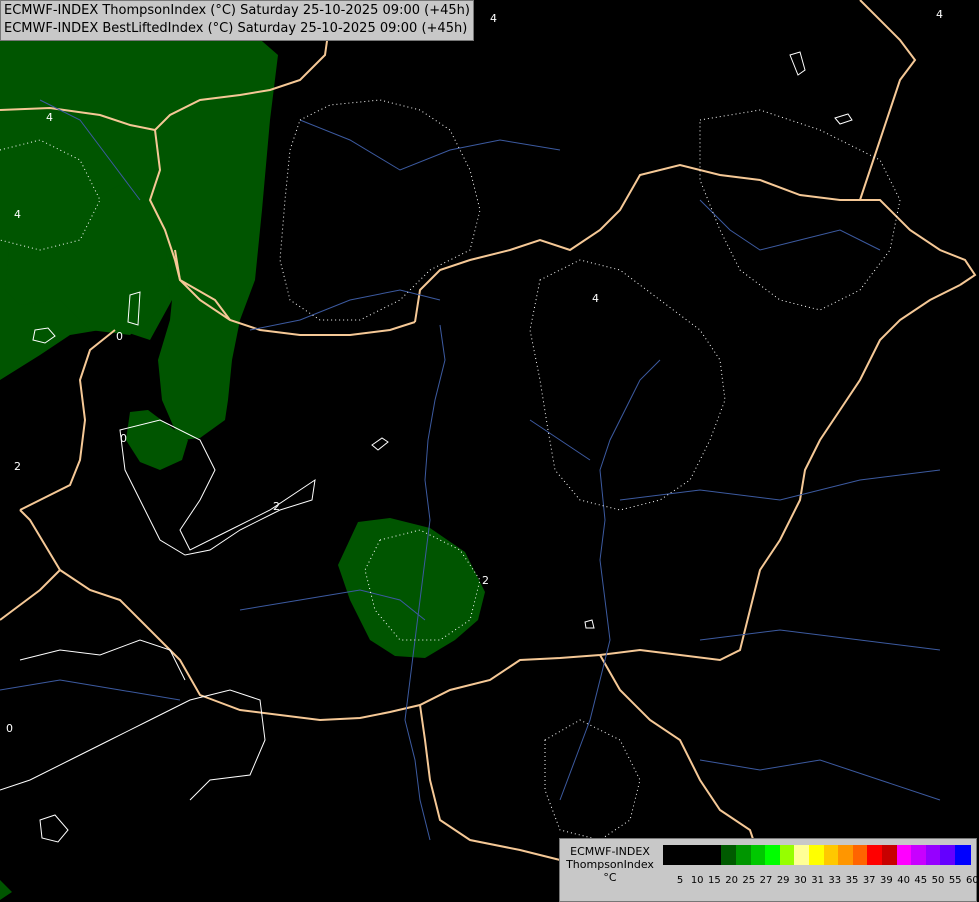 This screenshot has height=902, width=979. I want to click on legend-model: ECMWF-INDEX, so click(610, 851).